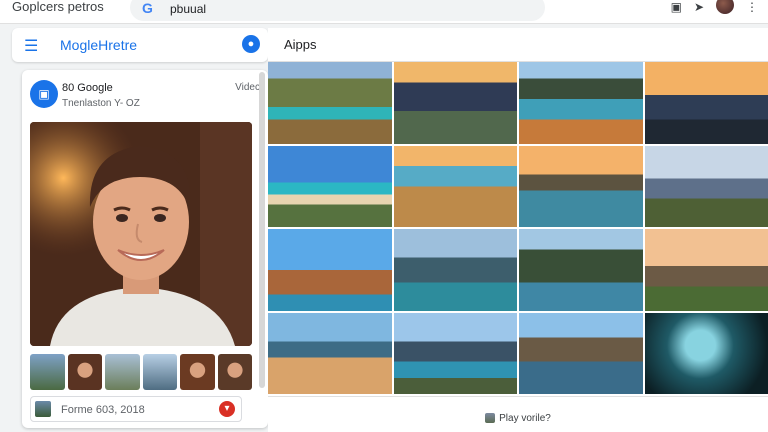 The image size is (768, 432). What do you see at coordinates (141, 372) in the screenshot?
I see `thumbnail-strip` at bounding box center [141, 372].